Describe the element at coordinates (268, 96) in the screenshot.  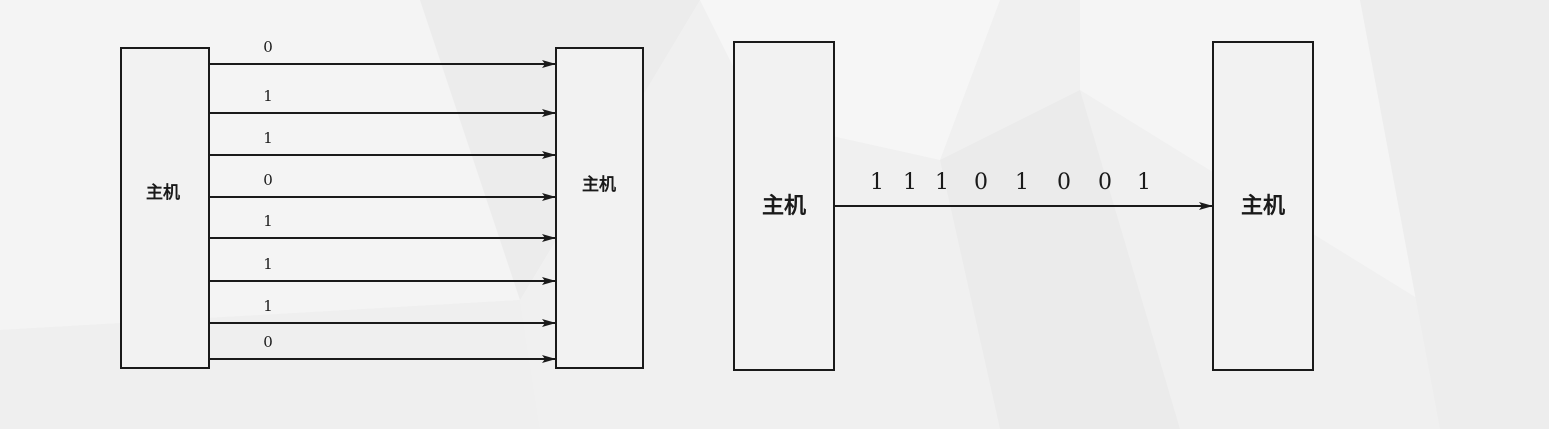
I see `parallel-bit-label-2: 1` at that location.